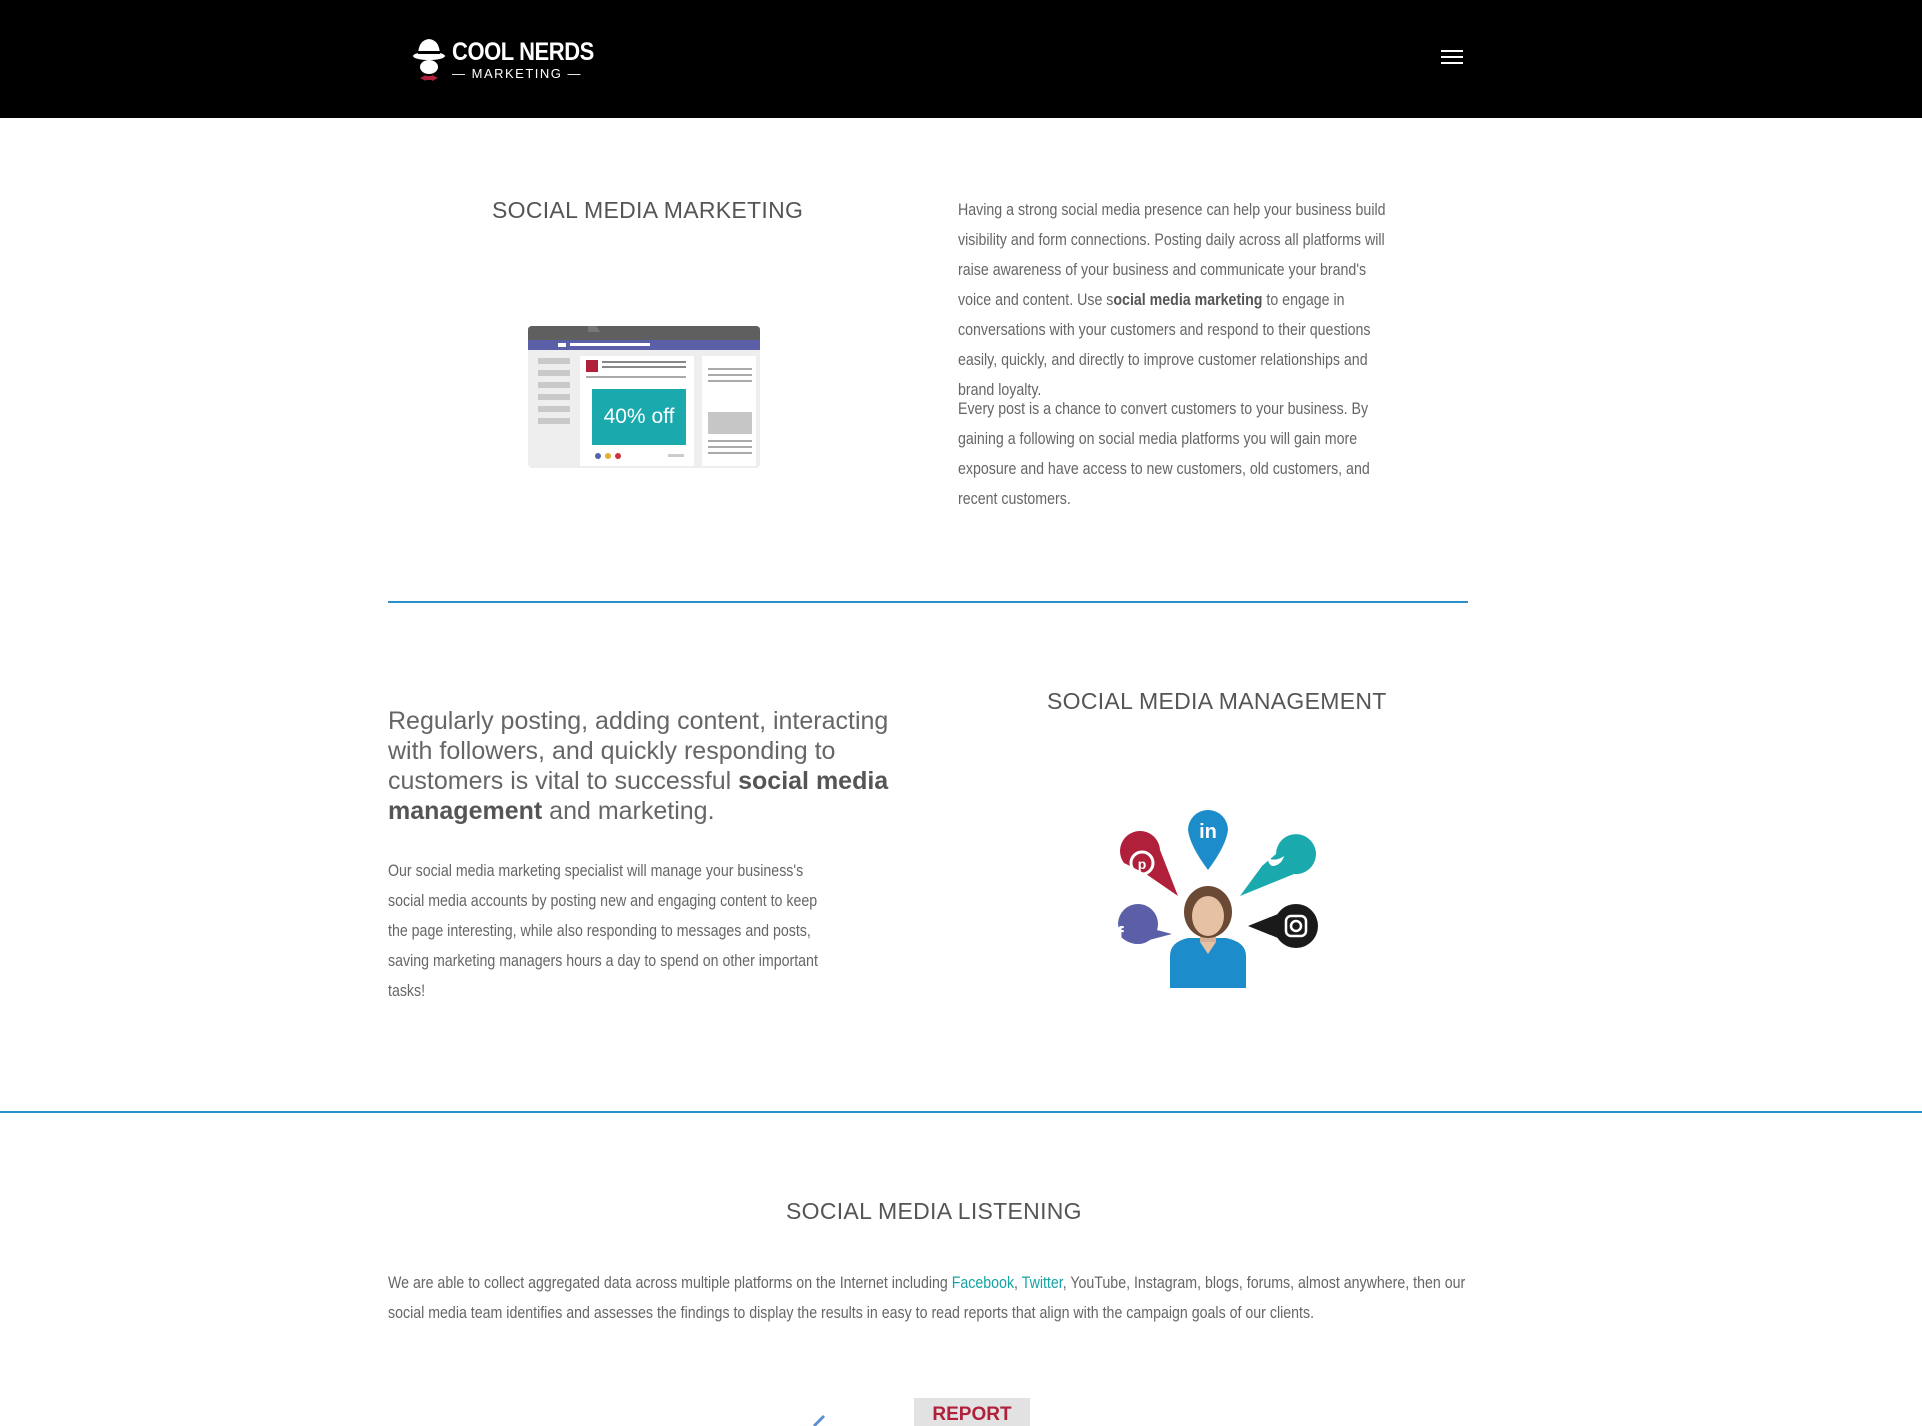 The height and width of the screenshot is (1426, 1922). Describe the element at coordinates (1278, 865) in the screenshot. I see `twitter-icon` at that location.